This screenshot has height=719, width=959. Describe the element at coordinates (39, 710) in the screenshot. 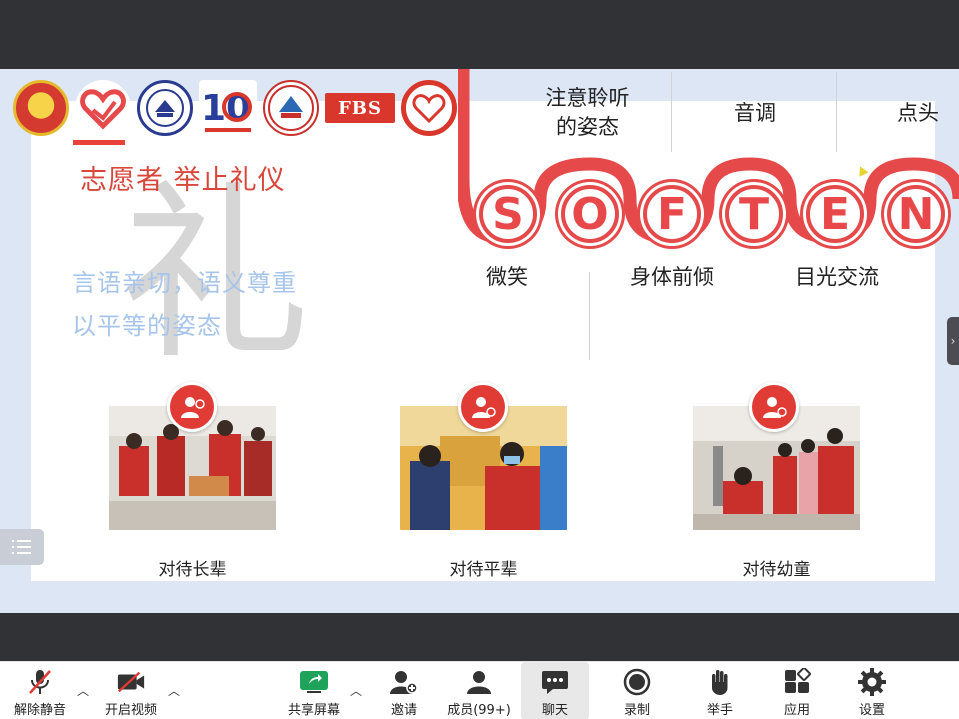

I see `unmute-label: 解除静音` at that location.